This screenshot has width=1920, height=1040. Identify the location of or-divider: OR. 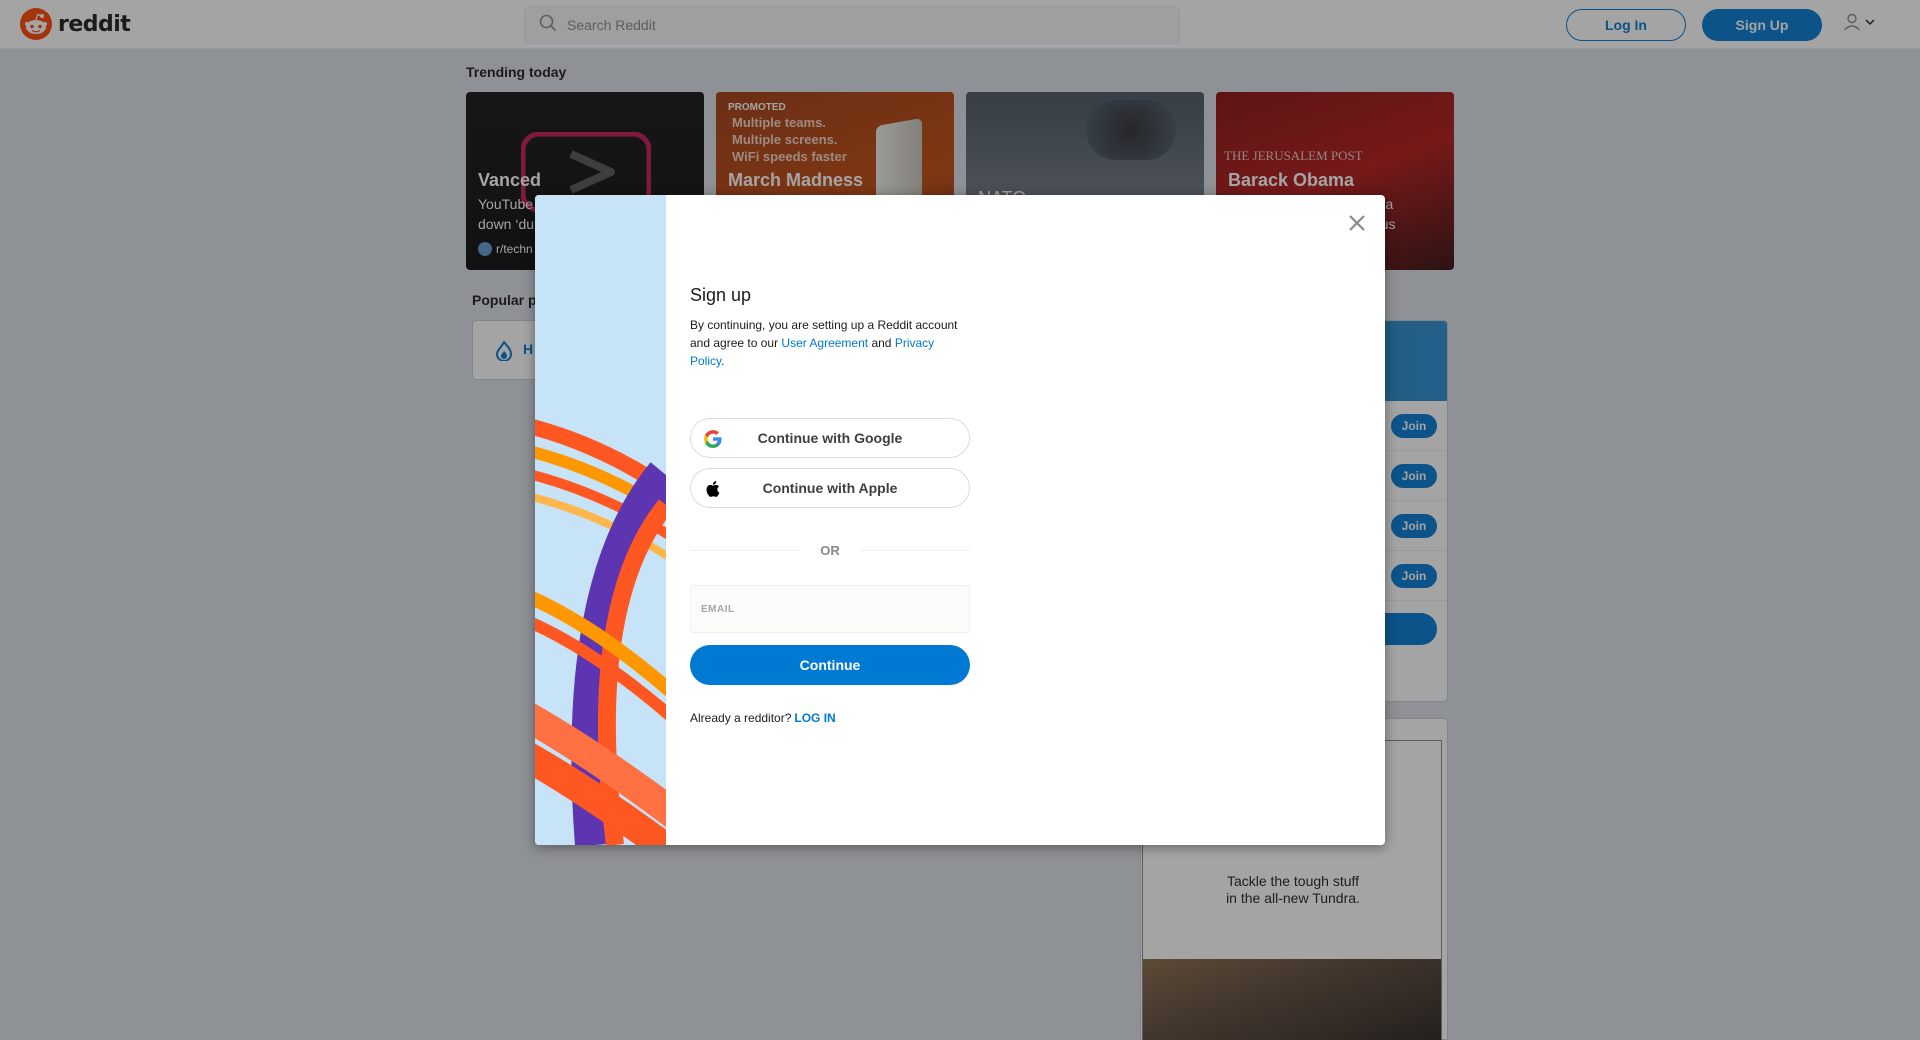
(830, 550).